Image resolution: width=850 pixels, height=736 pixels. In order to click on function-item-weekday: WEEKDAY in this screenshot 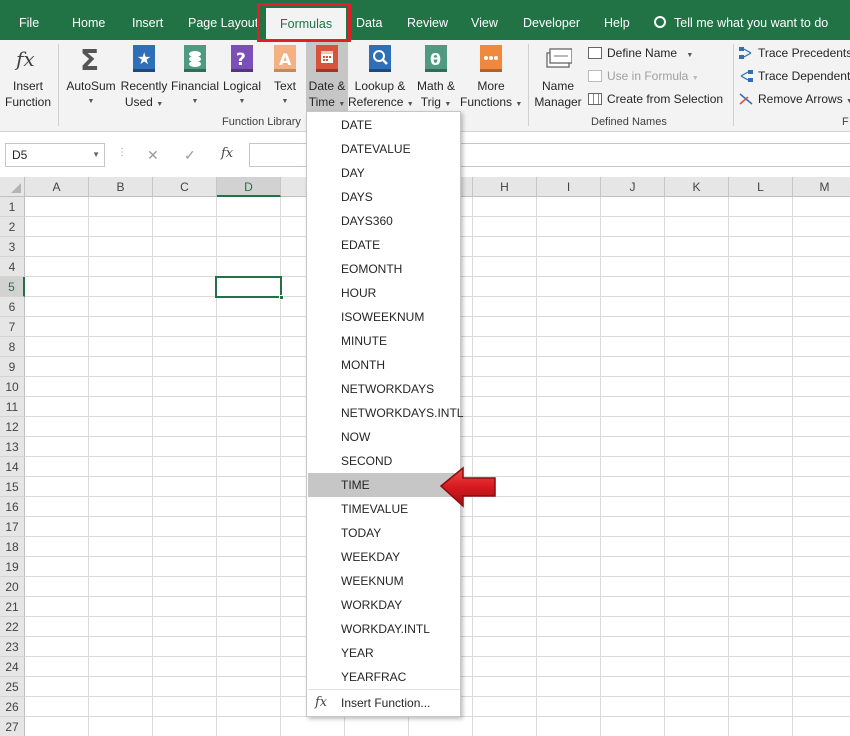, I will do `click(384, 557)`.